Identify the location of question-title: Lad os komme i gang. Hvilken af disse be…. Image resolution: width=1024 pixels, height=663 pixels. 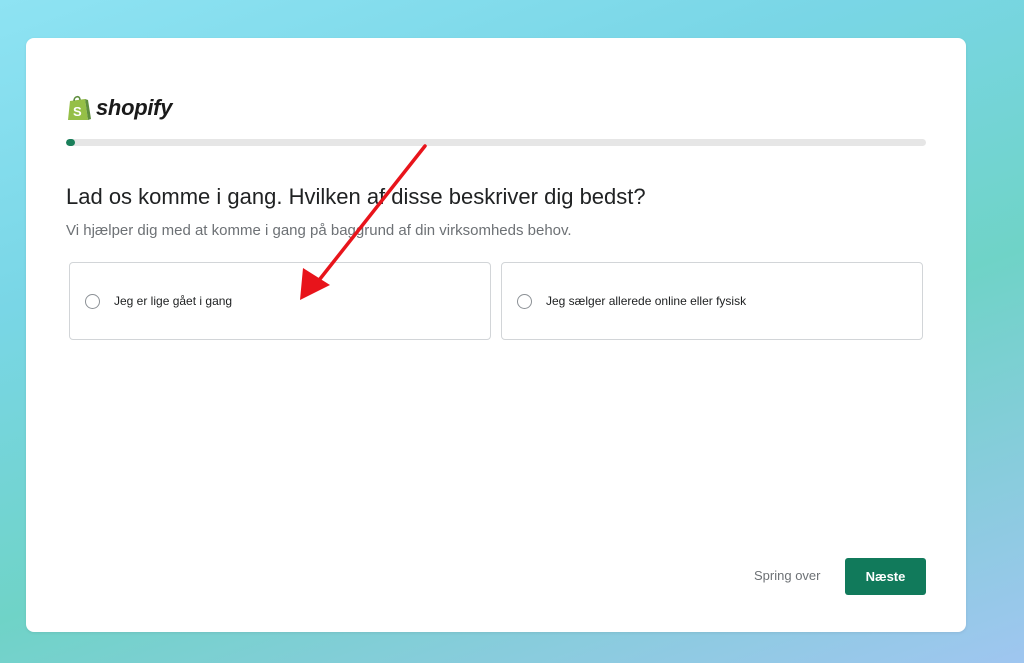
(356, 196).